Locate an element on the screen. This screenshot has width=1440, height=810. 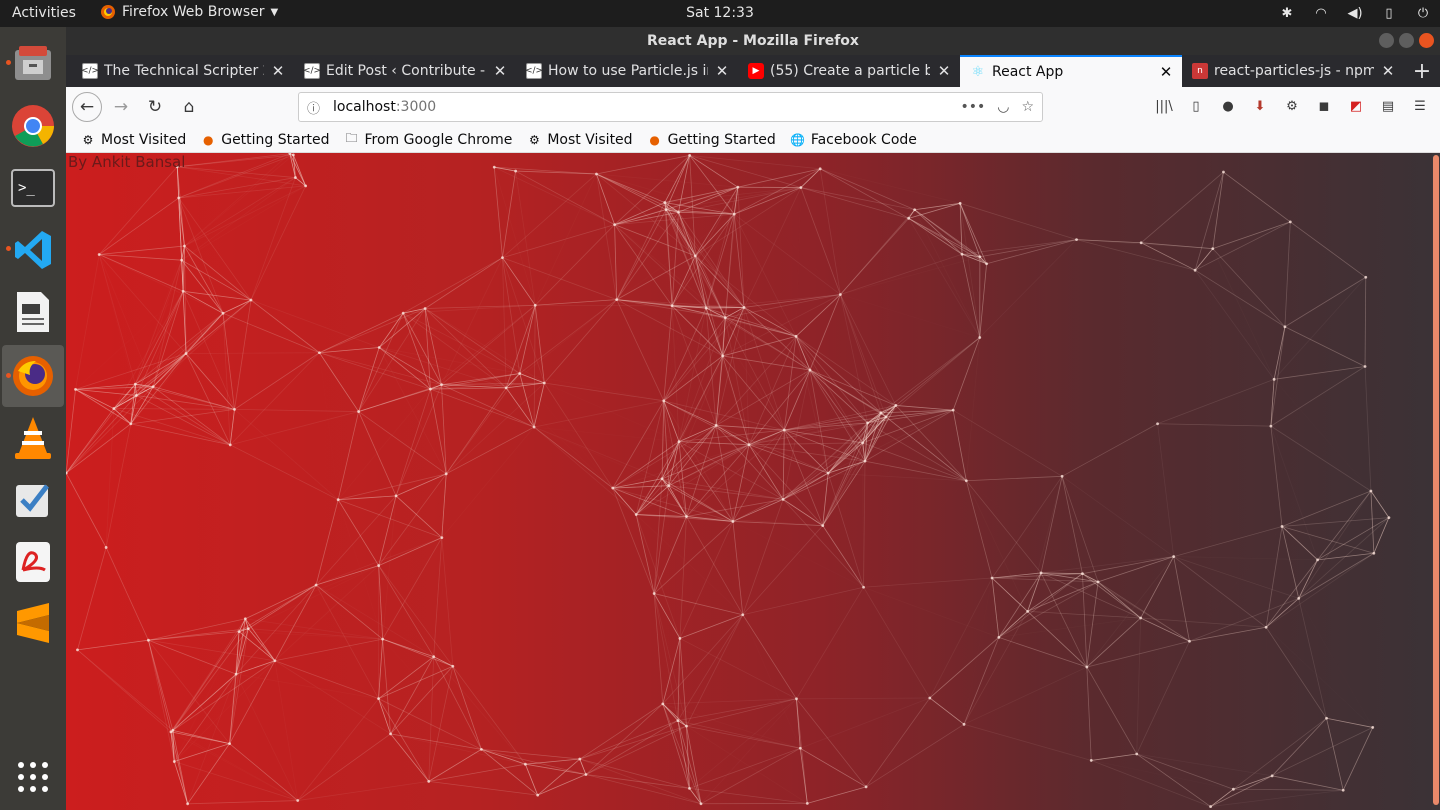
dock-pdf-editor is located at coordinates (33, 562).